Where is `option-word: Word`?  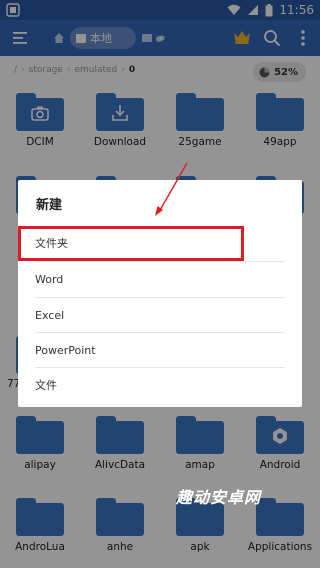
option-word: Word is located at coordinates (160, 279).